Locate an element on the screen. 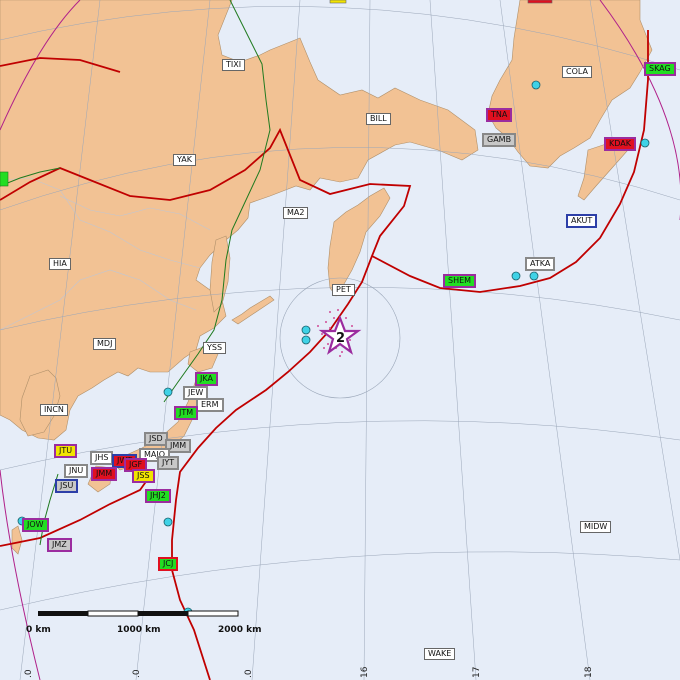 This screenshot has height=680, width=680. station-jmm-red: JMM is located at coordinates (104, 474).